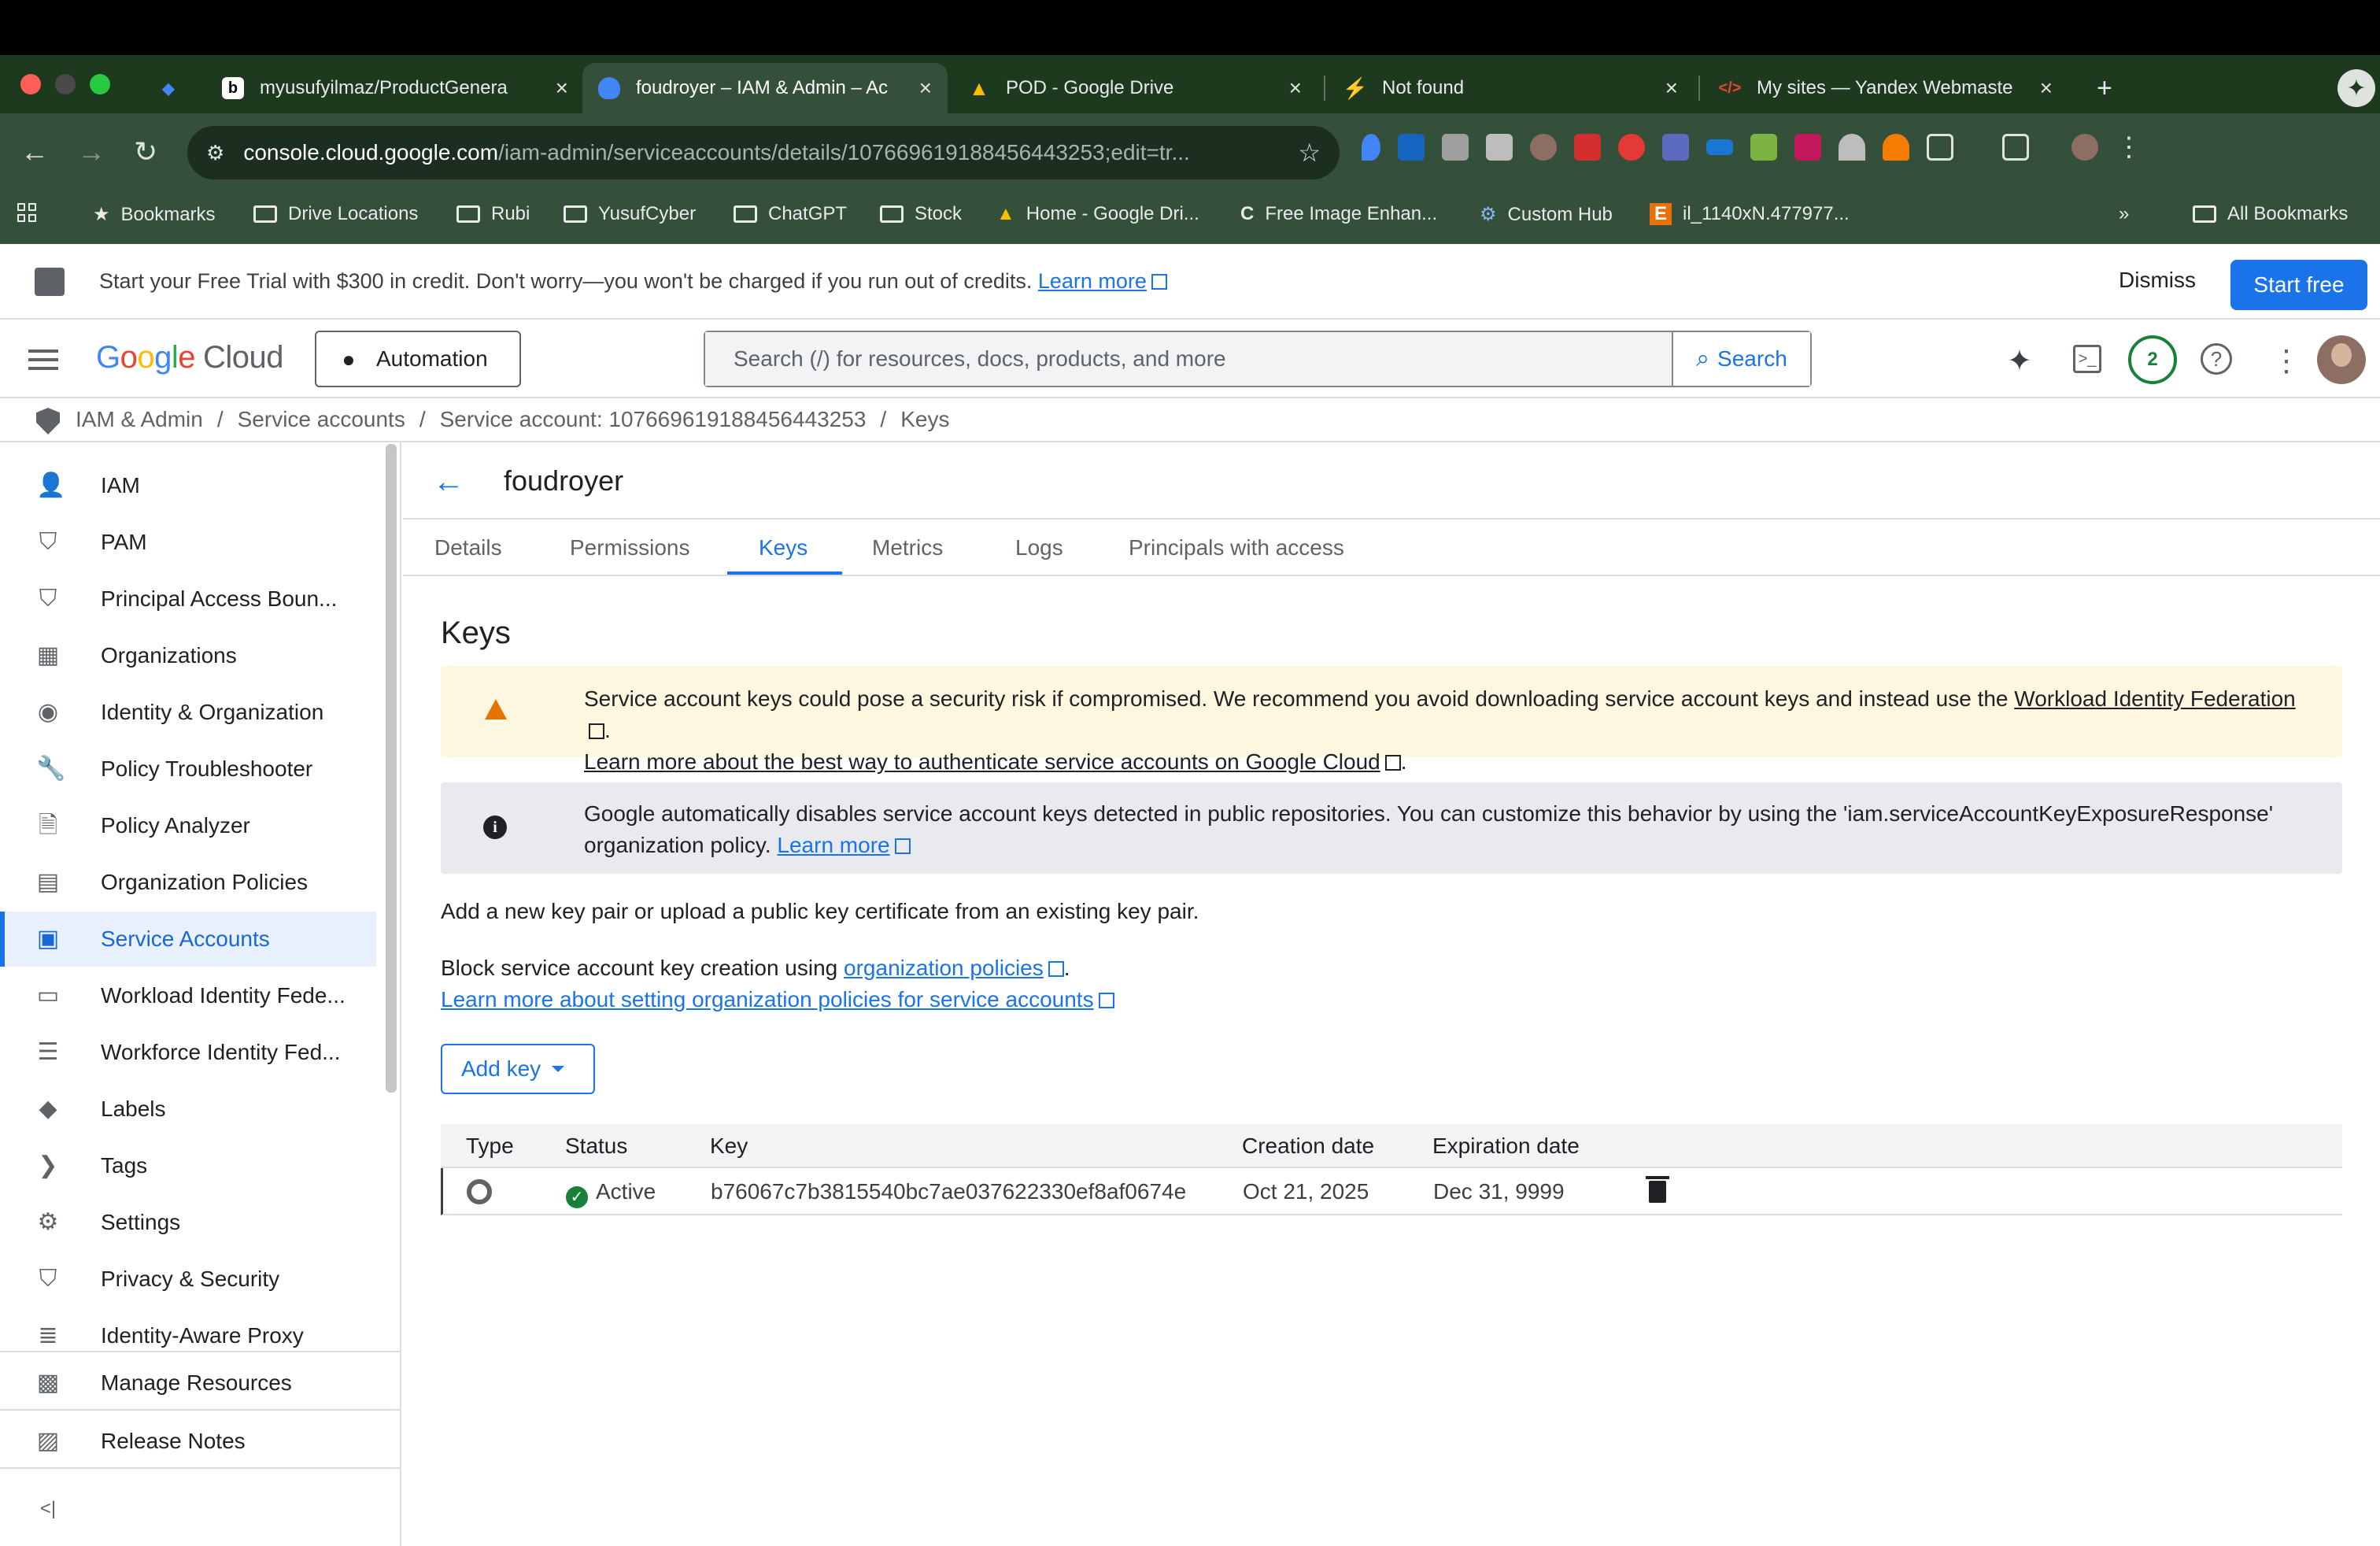 The image size is (2380, 1546). What do you see at coordinates (1741, 359) in the screenshot?
I see `search-button: ⌕ Search` at bounding box center [1741, 359].